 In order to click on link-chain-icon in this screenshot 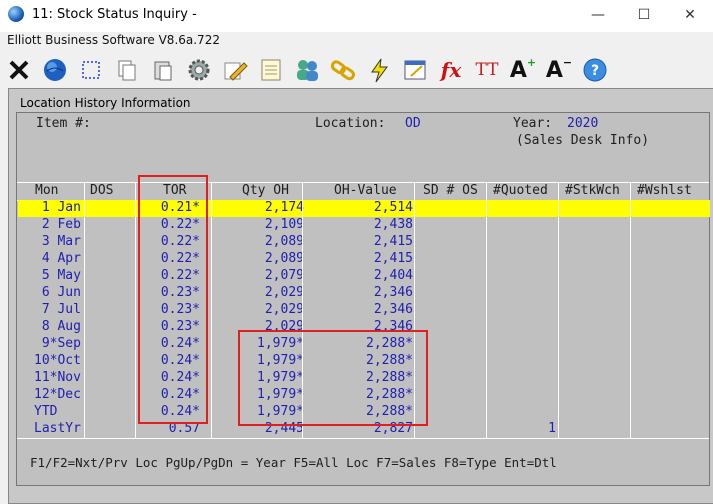, I will do `click(343, 70)`.